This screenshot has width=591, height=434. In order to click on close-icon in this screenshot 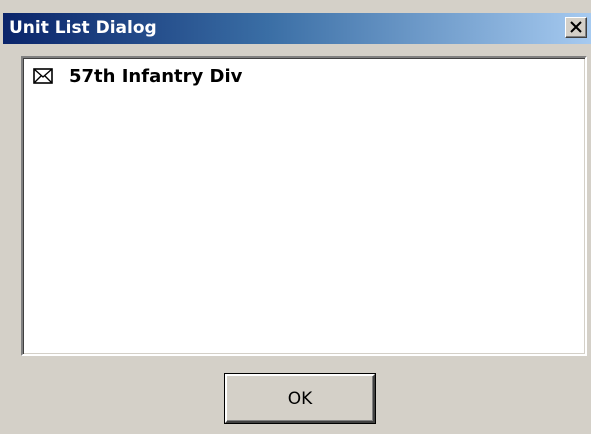, I will do `click(576, 27)`.